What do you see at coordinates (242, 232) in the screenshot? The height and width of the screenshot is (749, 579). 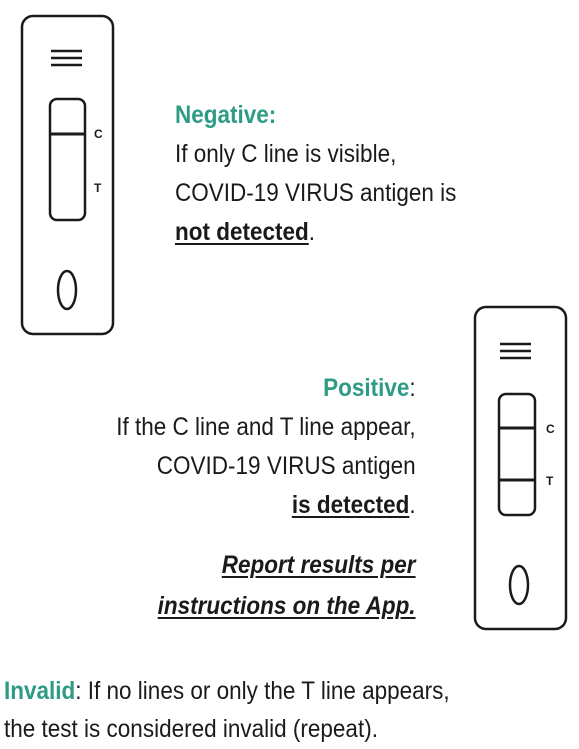 I see `negative-emphasis: not detected` at bounding box center [242, 232].